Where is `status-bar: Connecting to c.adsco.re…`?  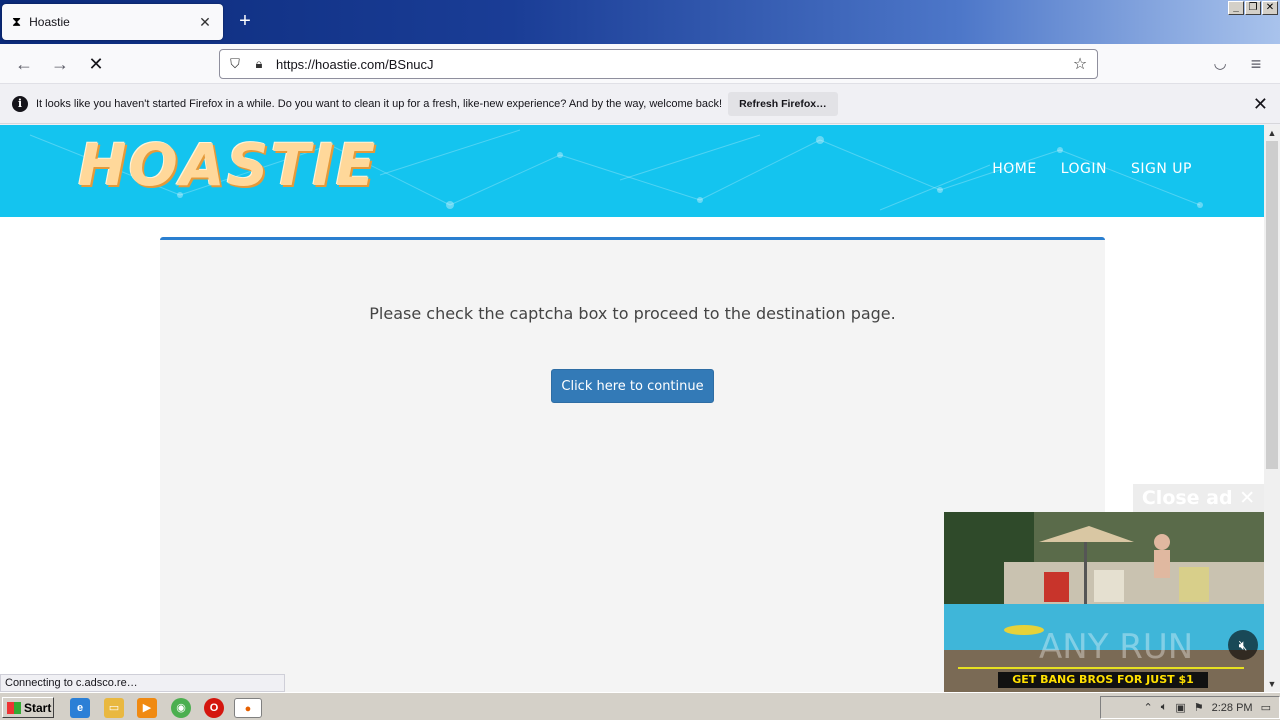 status-bar: Connecting to c.adsco.re… is located at coordinates (142, 683).